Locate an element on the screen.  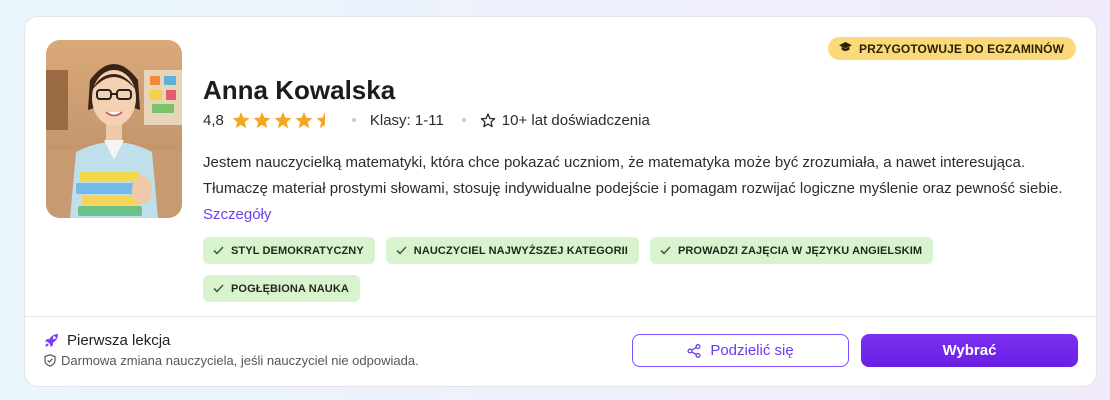
choose-button-label: Wybrać is located at coordinates (969, 350).